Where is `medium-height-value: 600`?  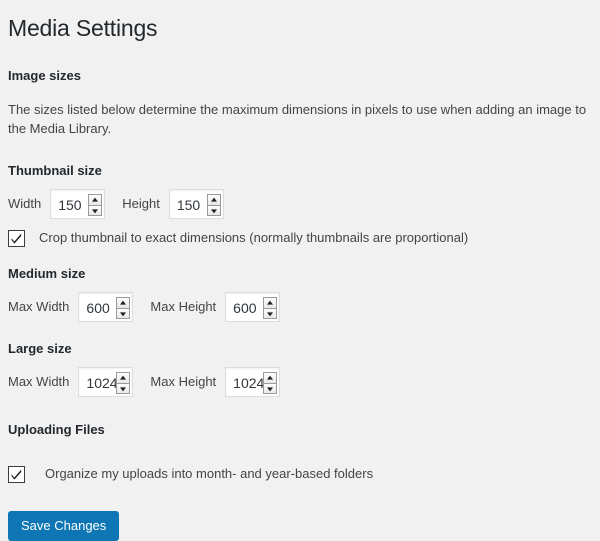
medium-height-value: 600 is located at coordinates (245, 308).